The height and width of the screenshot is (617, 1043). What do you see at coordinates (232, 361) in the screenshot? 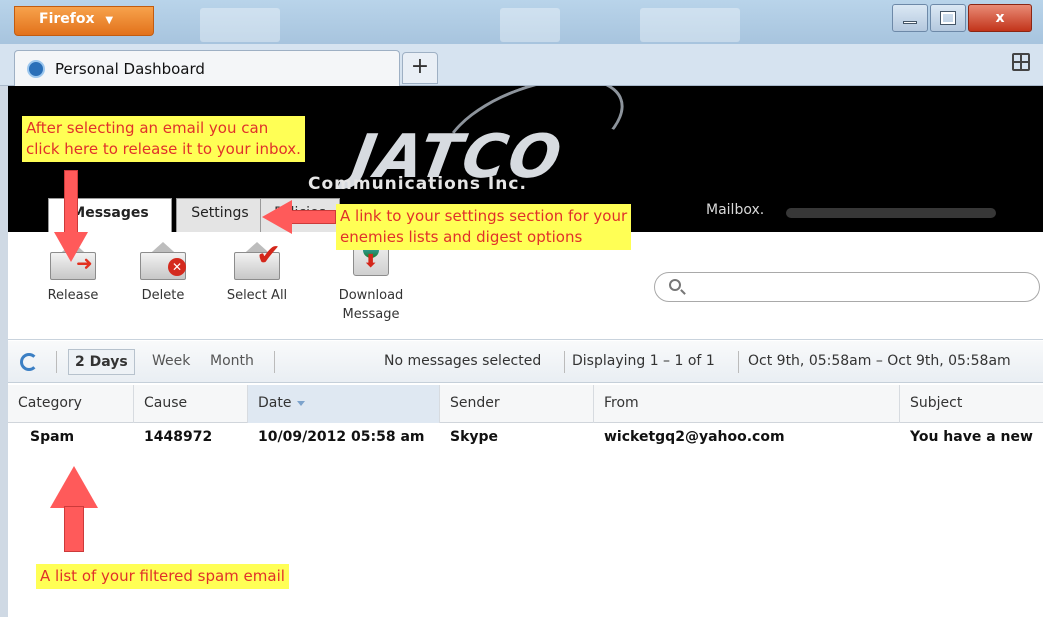
I see `range-month: Month` at bounding box center [232, 361].